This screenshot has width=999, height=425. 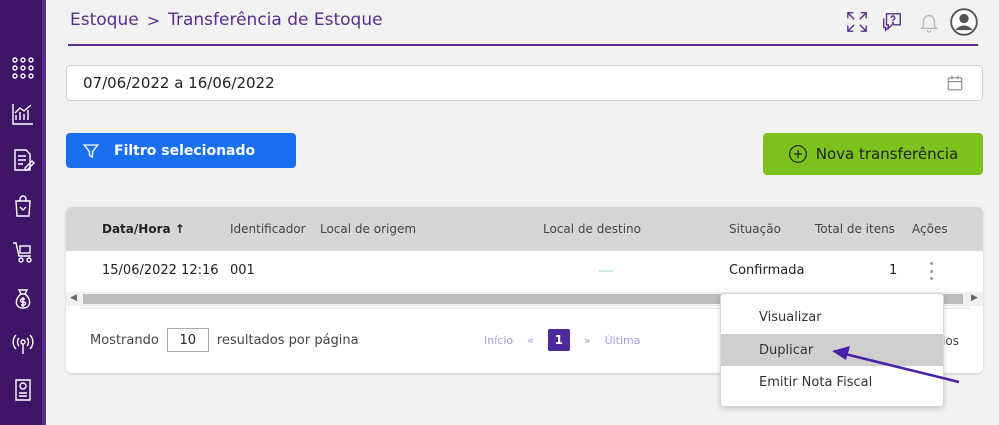 What do you see at coordinates (855, 229) in the screenshot?
I see `column-header-total-items: Total de itens` at bounding box center [855, 229].